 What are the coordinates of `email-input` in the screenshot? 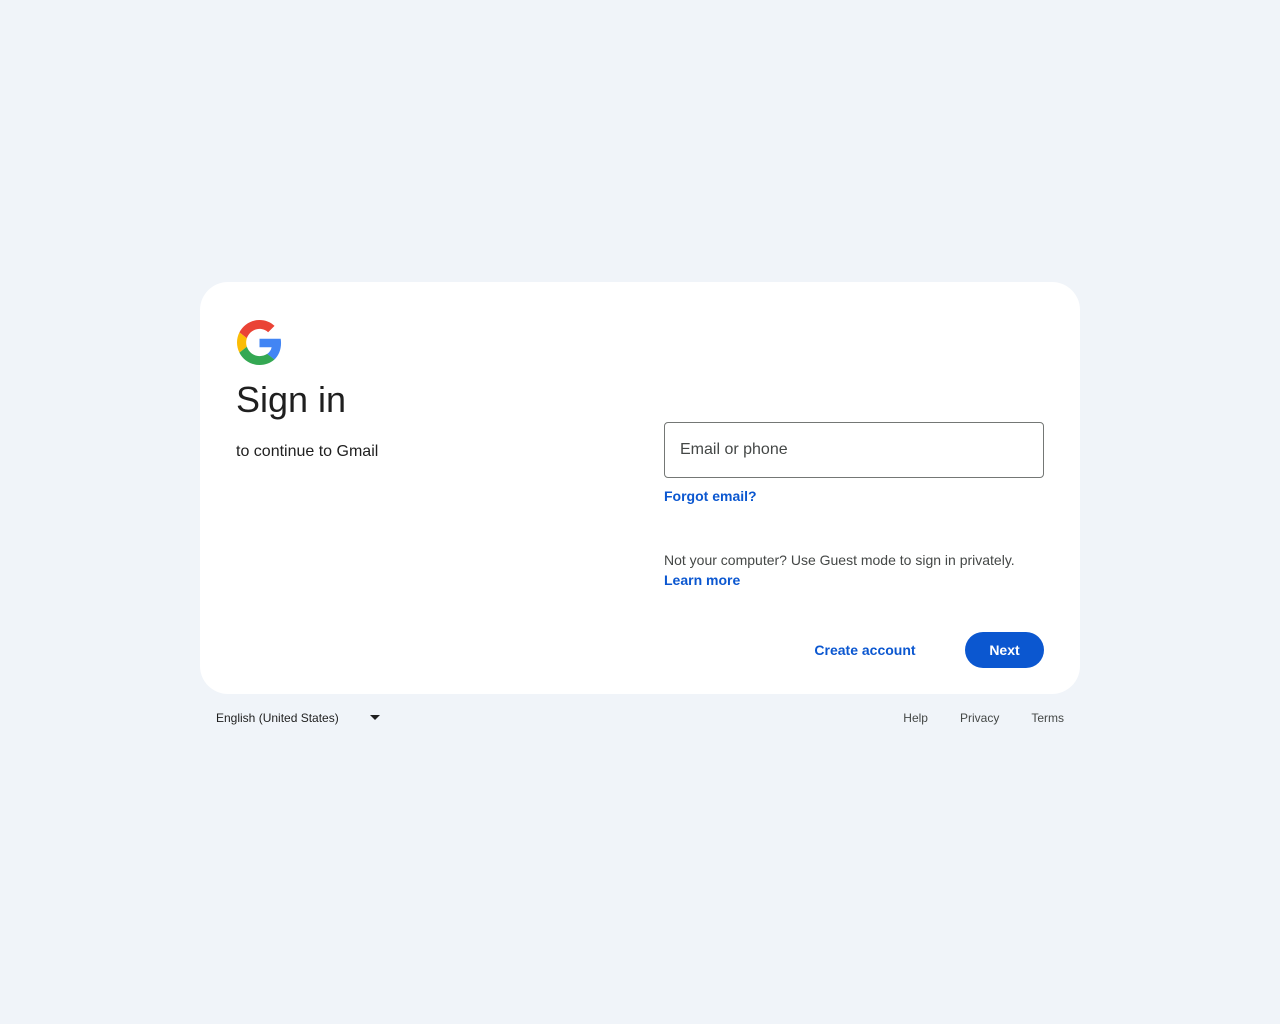 It's located at (854, 450).